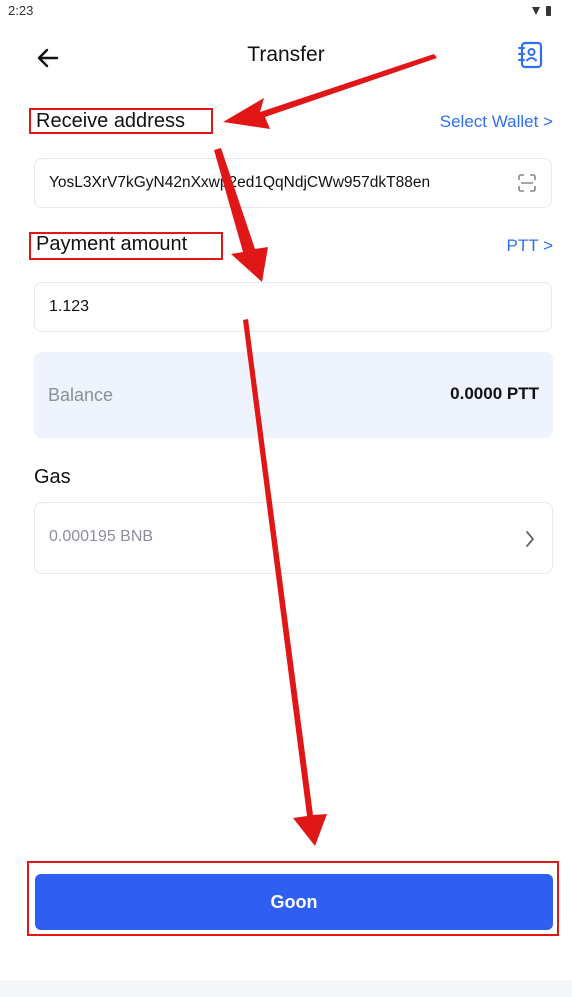 This screenshot has height=997, width=572. Describe the element at coordinates (330, 91) in the screenshot. I see `annotation-arrow-to-receive-label` at that location.